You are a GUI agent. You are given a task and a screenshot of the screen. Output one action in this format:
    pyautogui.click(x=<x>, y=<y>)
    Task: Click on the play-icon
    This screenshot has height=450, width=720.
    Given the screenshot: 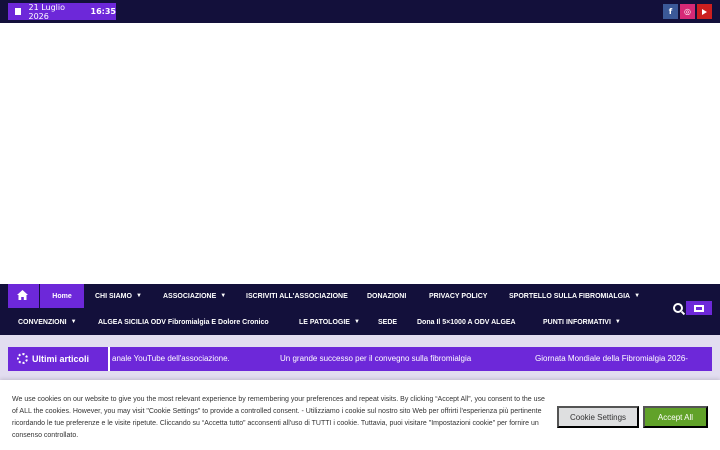 What is the action you would take?
    pyautogui.click(x=704, y=11)
    